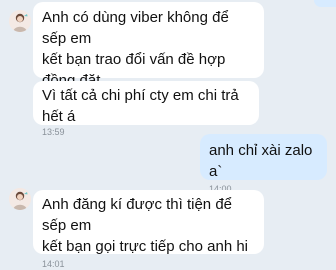 The height and width of the screenshot is (270, 336). What do you see at coordinates (140, 106) in the screenshot?
I see `message-text: Vì tất cả chi phí cty em chi trả hết á` at bounding box center [140, 106].